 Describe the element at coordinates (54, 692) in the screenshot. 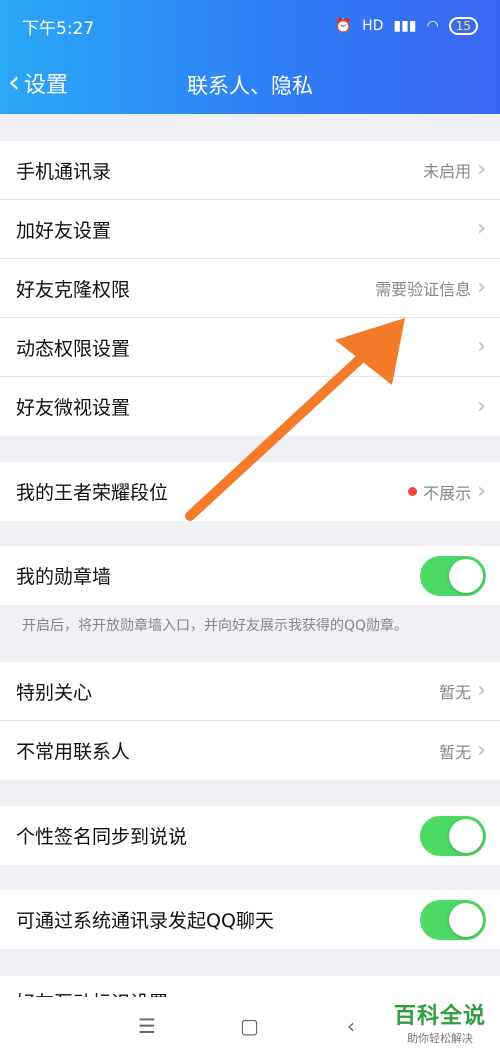

I see `row-label: 特别关心` at that location.